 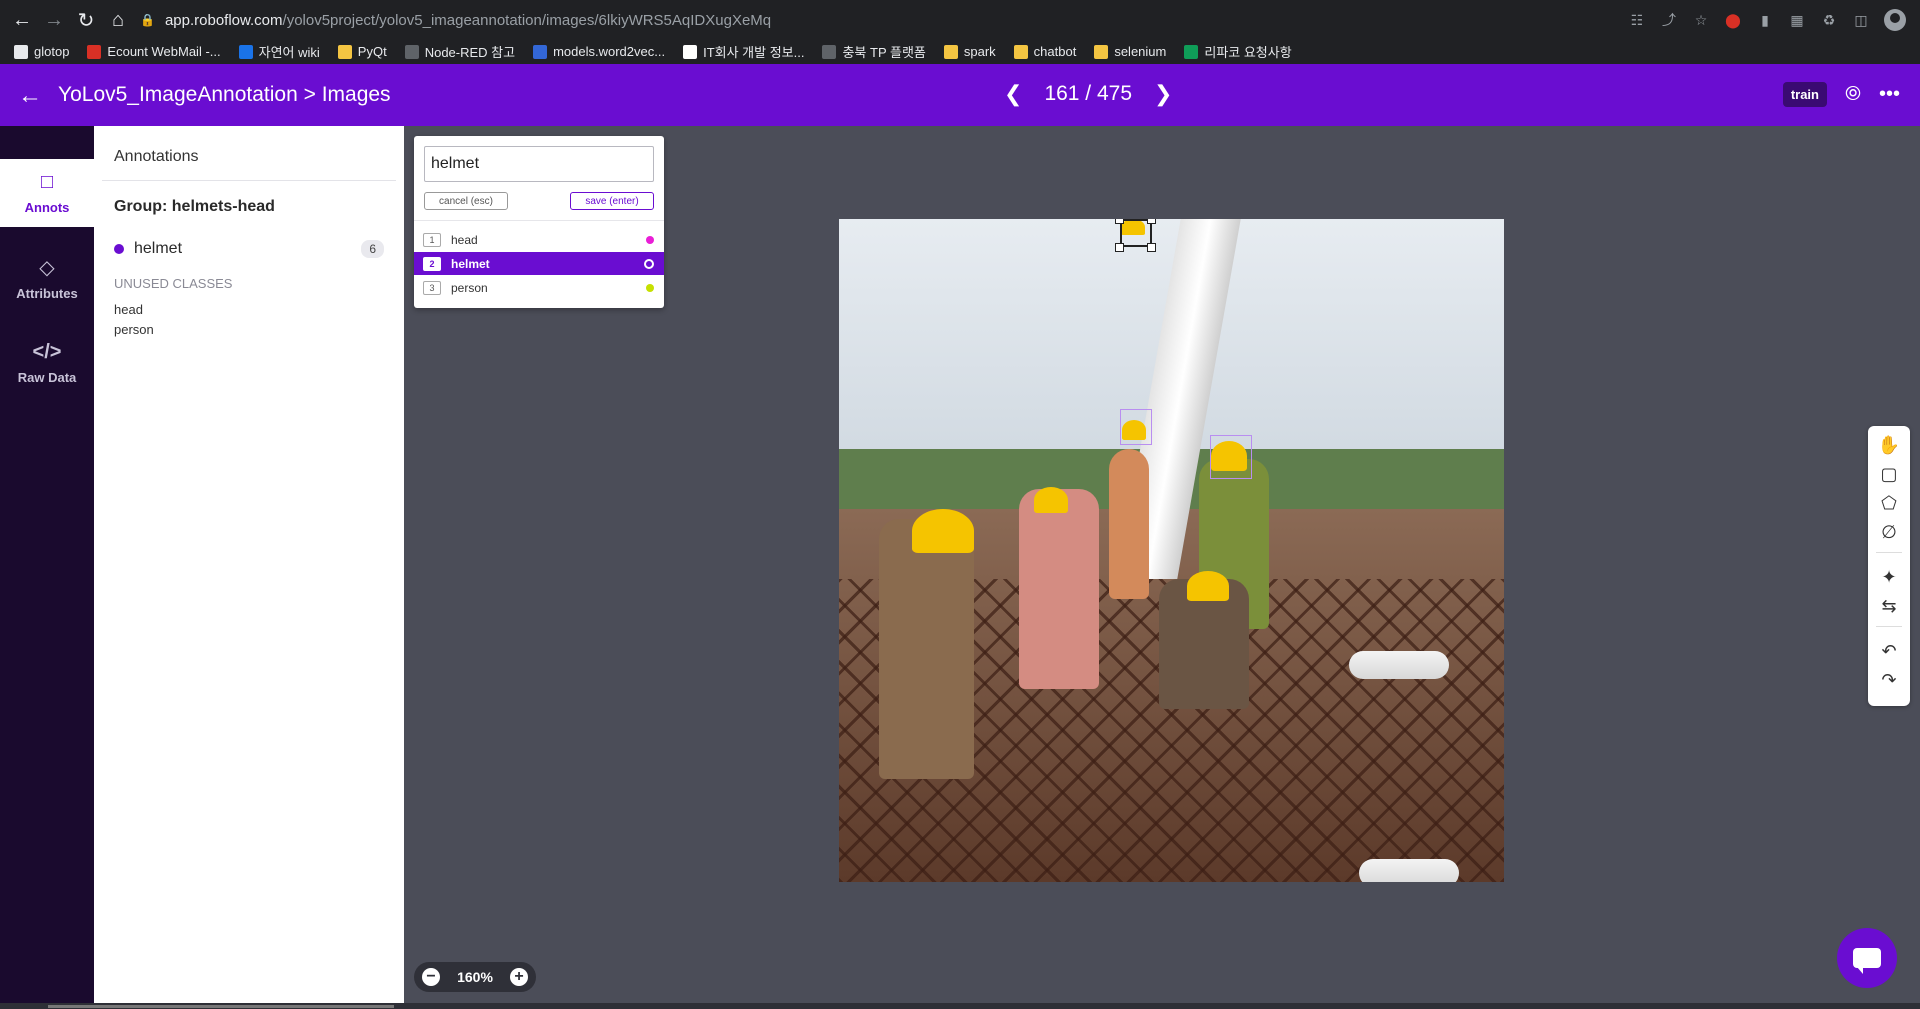 What do you see at coordinates (279, 51) in the screenshot?
I see `bookmark-item: 자연어 wiki` at bounding box center [279, 51].